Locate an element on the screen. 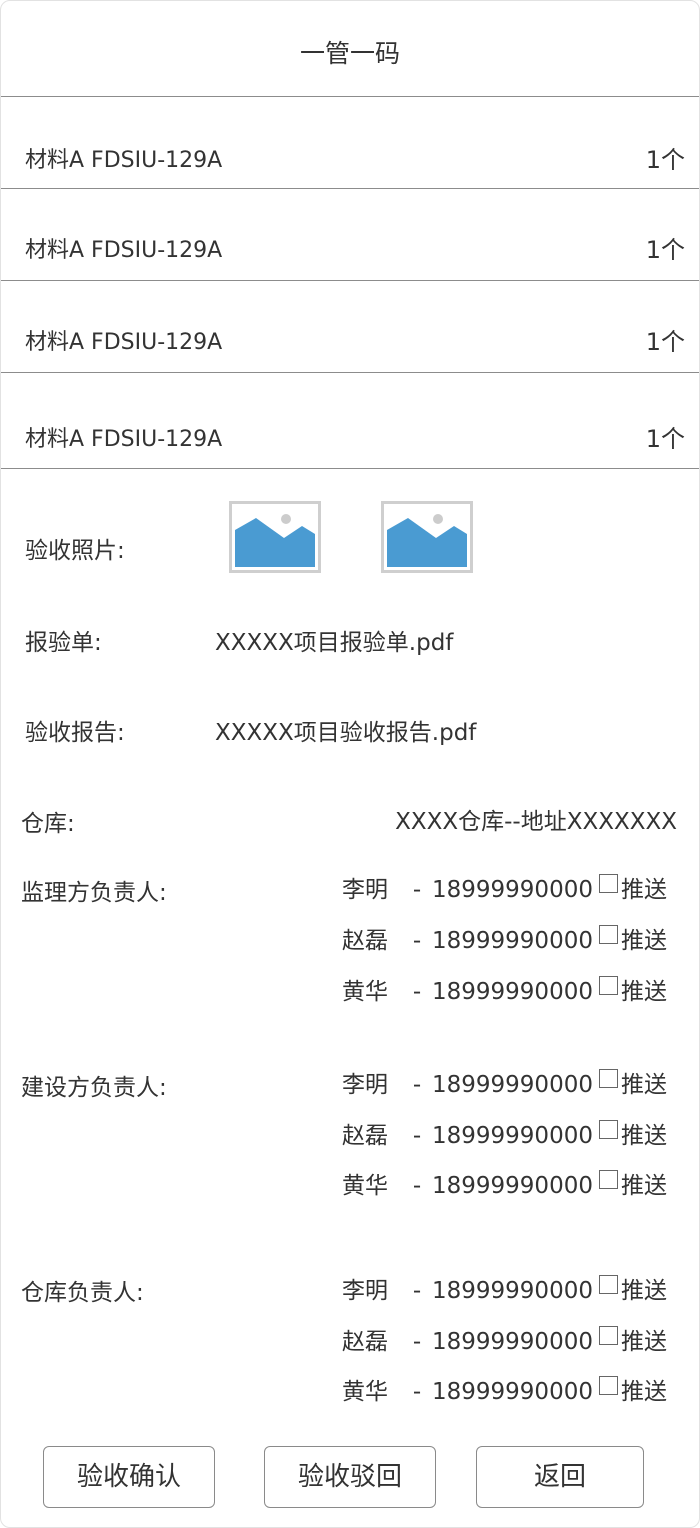  inspection-form-file-link: XXXXX项目报验单.pdf is located at coordinates (334, 640).